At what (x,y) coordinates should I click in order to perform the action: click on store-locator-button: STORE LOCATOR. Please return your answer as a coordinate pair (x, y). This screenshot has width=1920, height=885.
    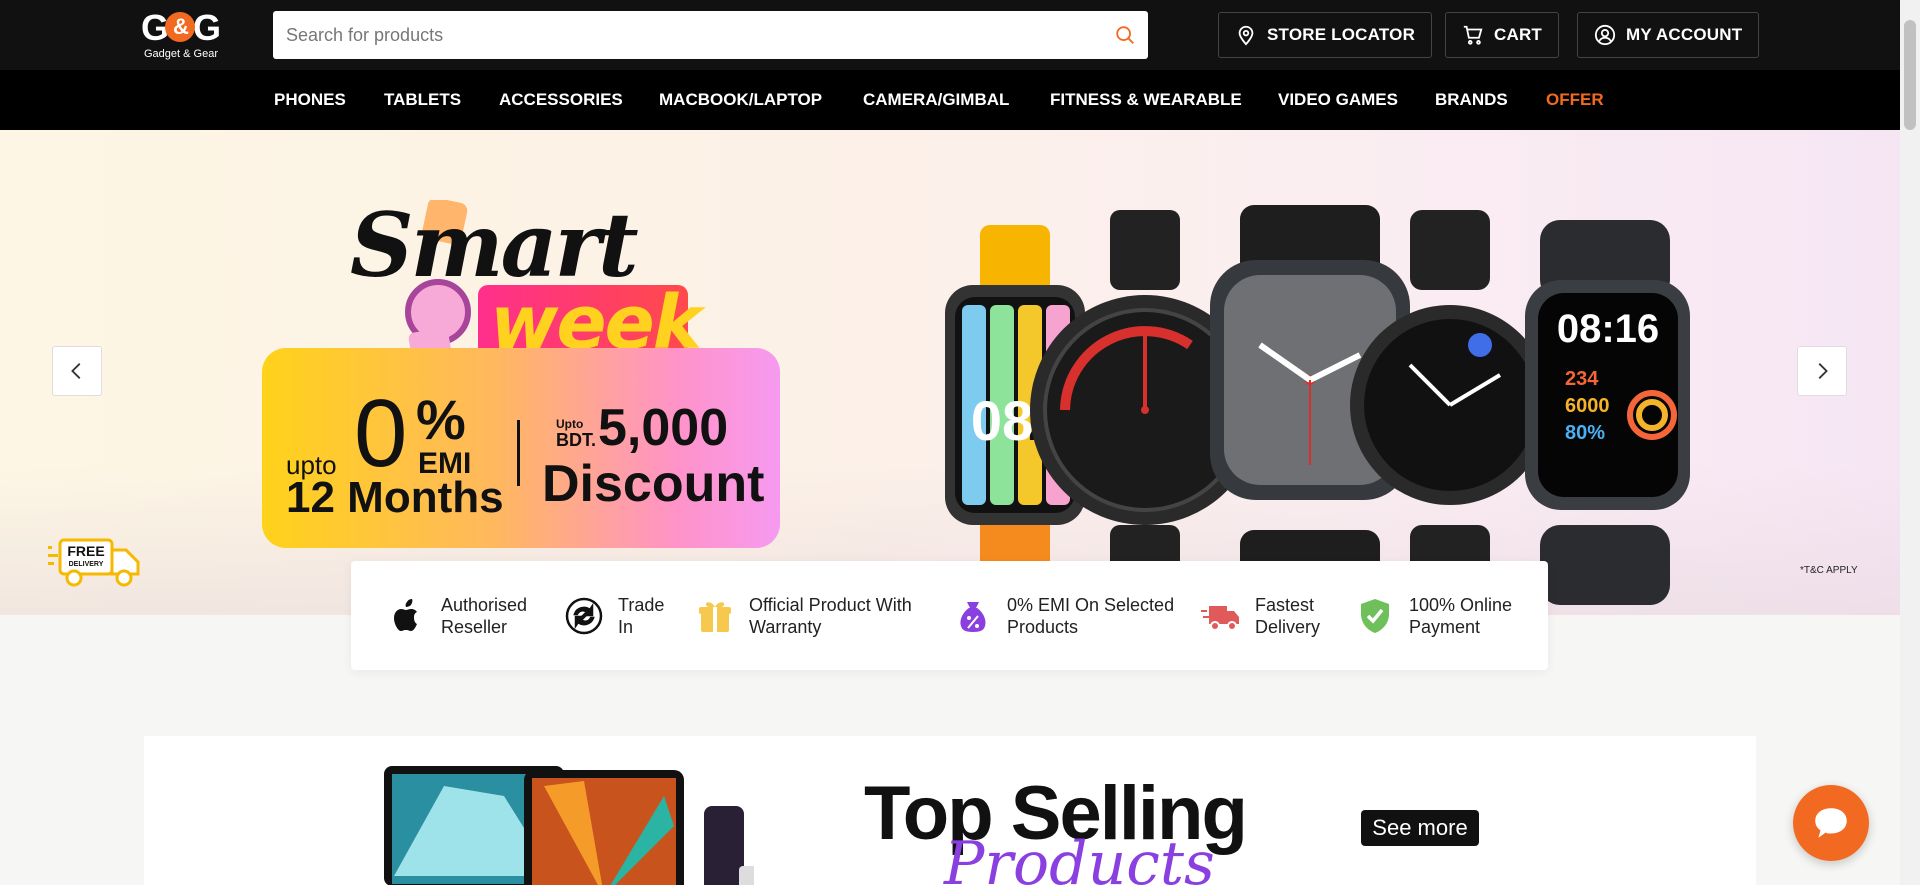
    Looking at the image, I should click on (1325, 35).